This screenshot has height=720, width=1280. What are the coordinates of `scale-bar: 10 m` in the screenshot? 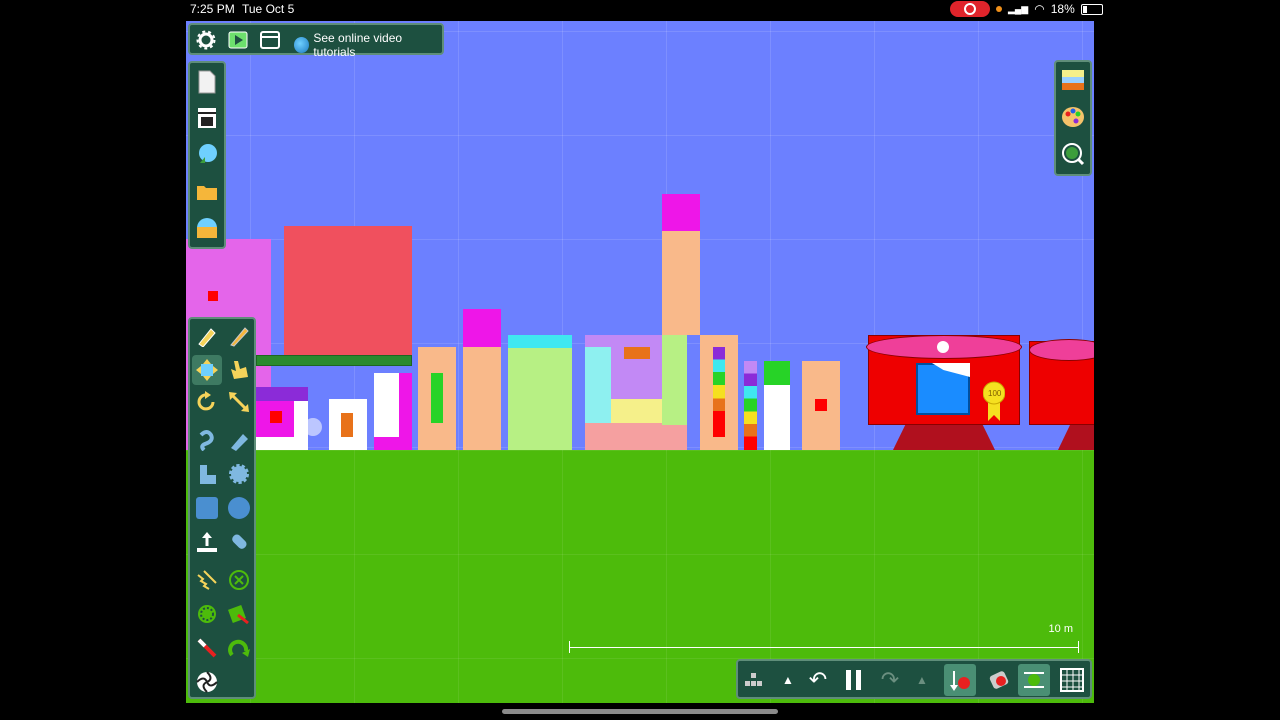 It's located at (824, 638).